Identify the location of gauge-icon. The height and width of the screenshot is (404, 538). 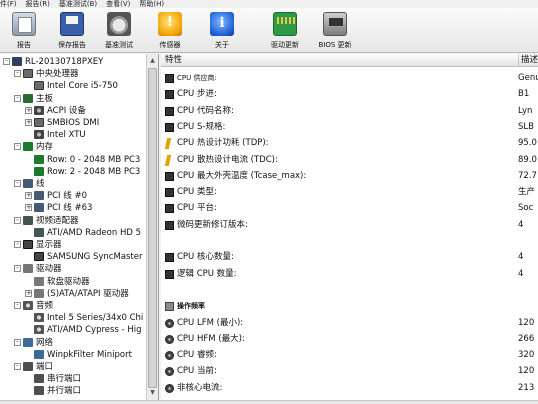
(169, 339).